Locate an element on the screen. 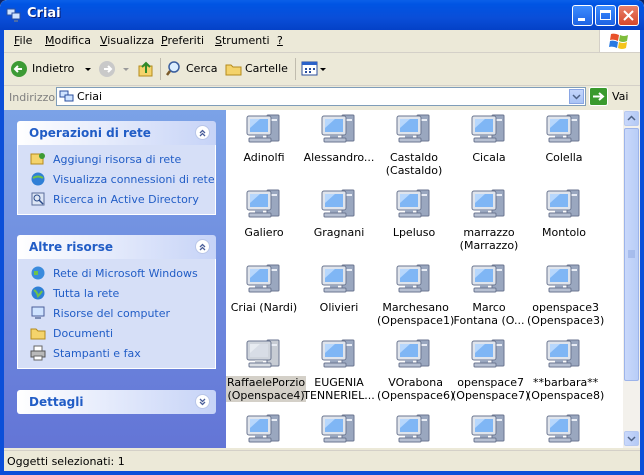  computer-item: Lpeluso is located at coordinates (414, 213).